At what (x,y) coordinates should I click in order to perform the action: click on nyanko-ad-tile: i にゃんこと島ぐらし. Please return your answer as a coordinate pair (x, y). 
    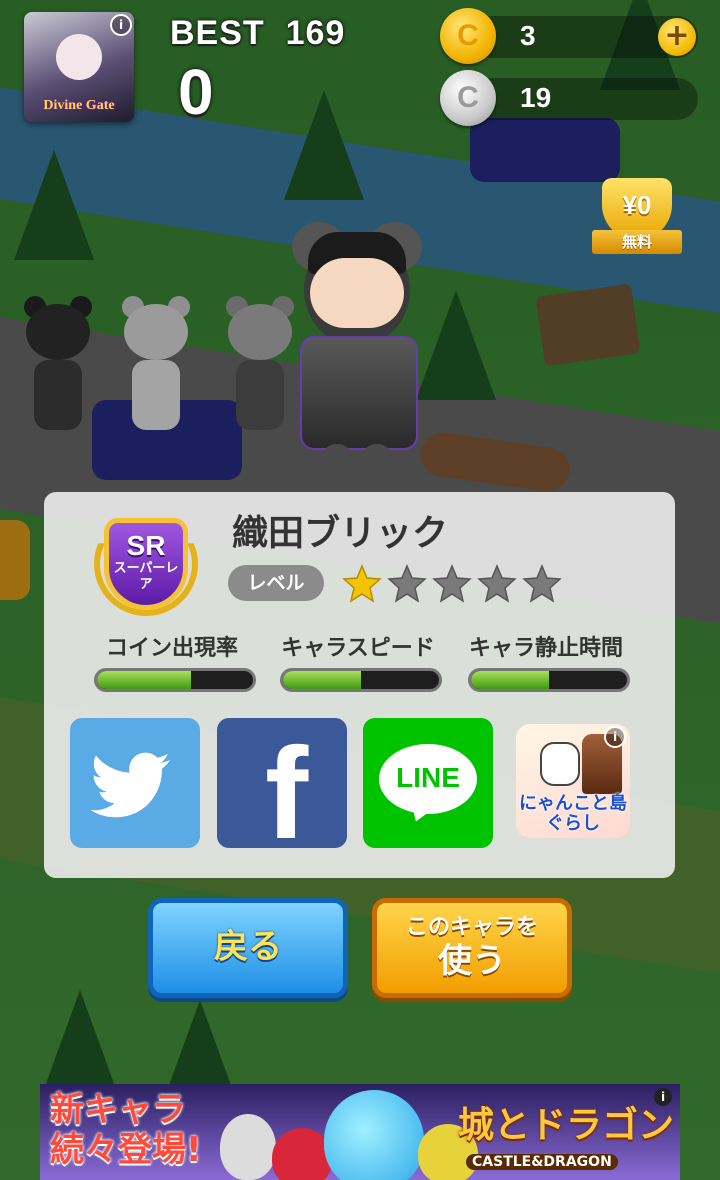
    Looking at the image, I should click on (573, 781).